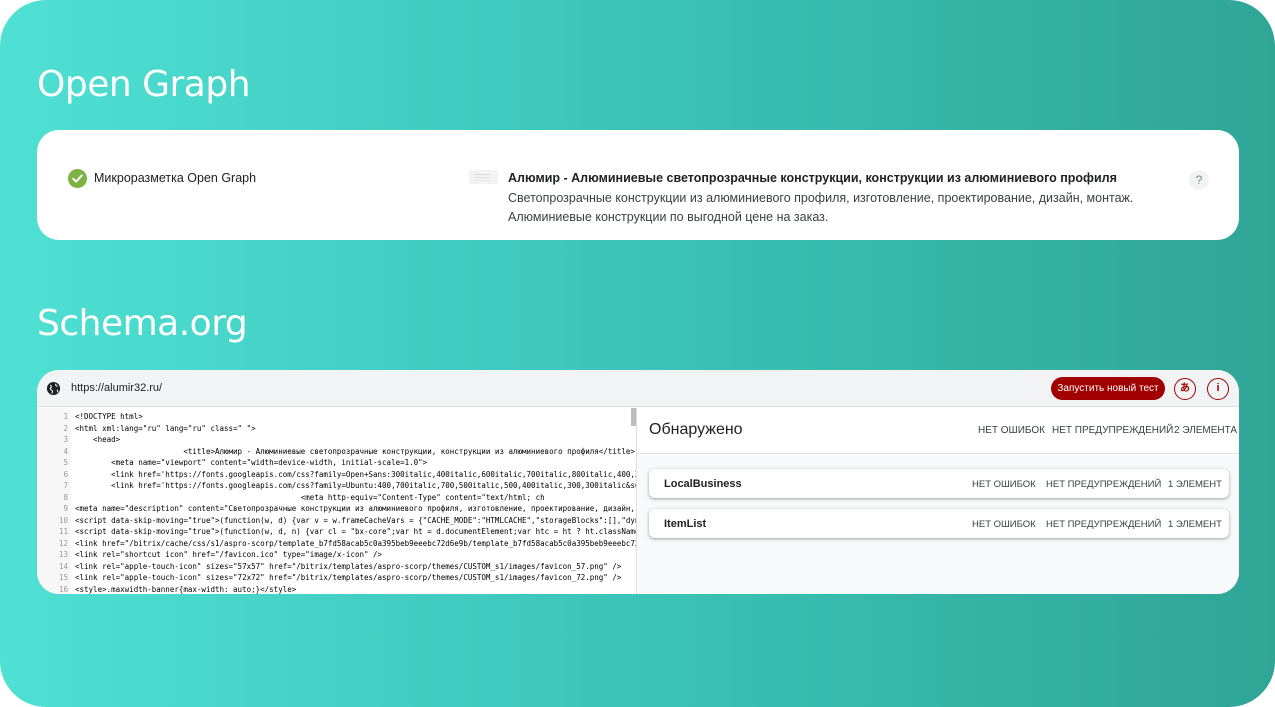 The height and width of the screenshot is (707, 1275). Describe the element at coordinates (65, 485) in the screenshot. I see `line-number: 7` at that location.